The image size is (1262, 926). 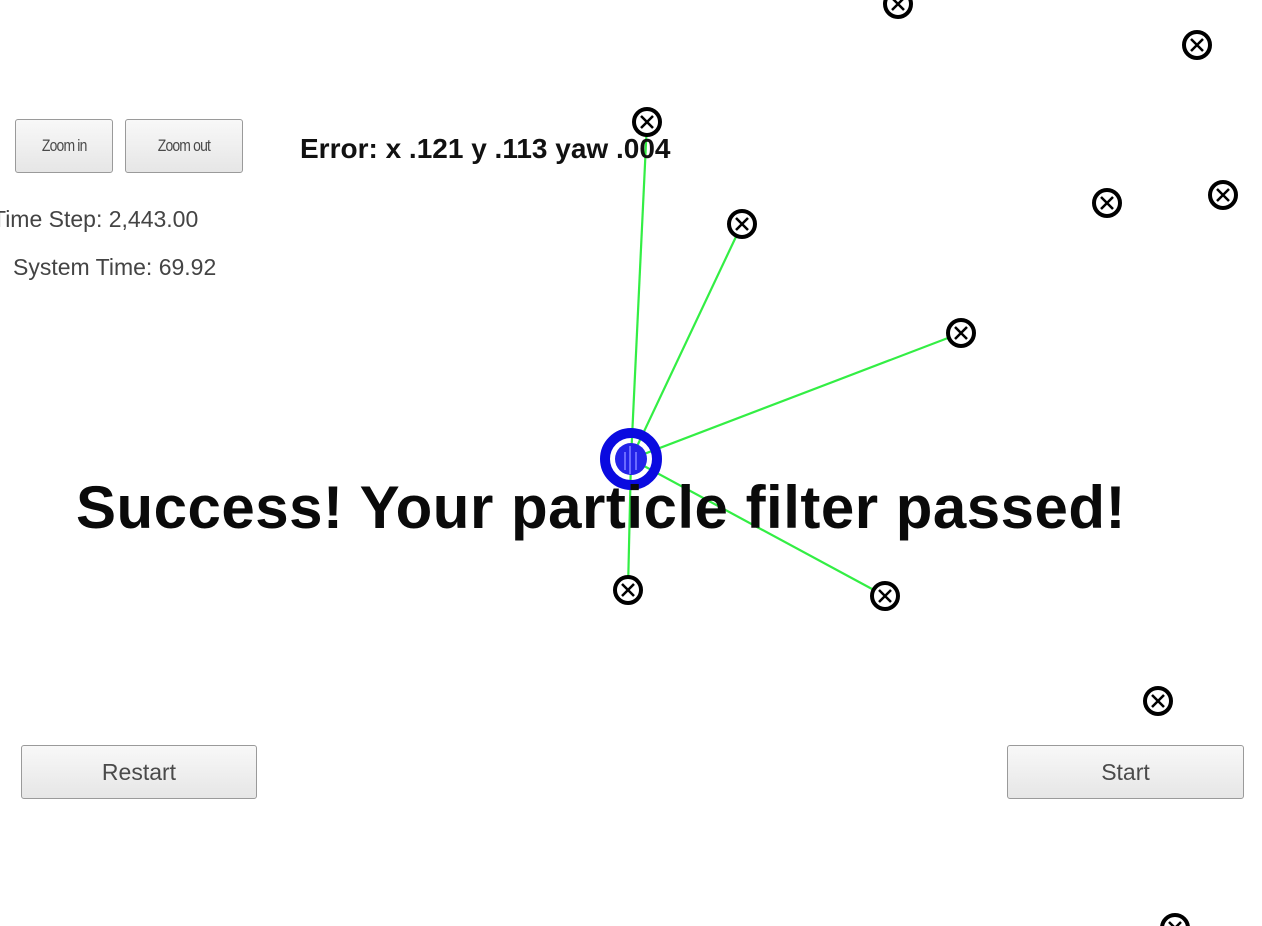 I want to click on error-readout: Error: x .121 y .113 yaw .004, so click(x=485, y=148).